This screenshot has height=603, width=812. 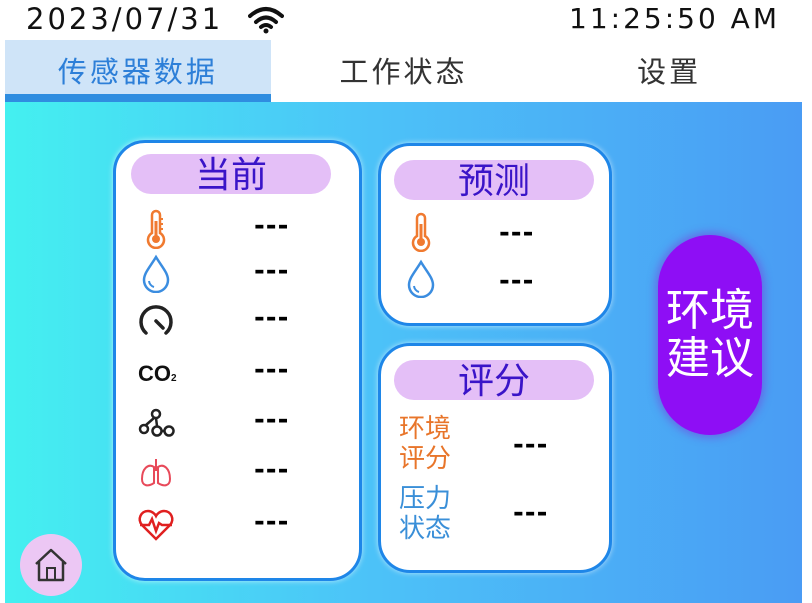 What do you see at coordinates (272, 318) in the screenshot?
I see `current-pressure-value: ---` at bounding box center [272, 318].